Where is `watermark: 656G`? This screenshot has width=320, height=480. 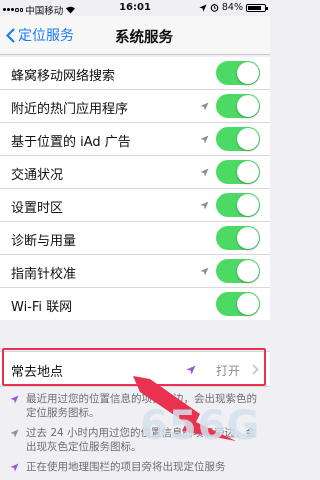 watermark: 656G is located at coordinates (200, 426).